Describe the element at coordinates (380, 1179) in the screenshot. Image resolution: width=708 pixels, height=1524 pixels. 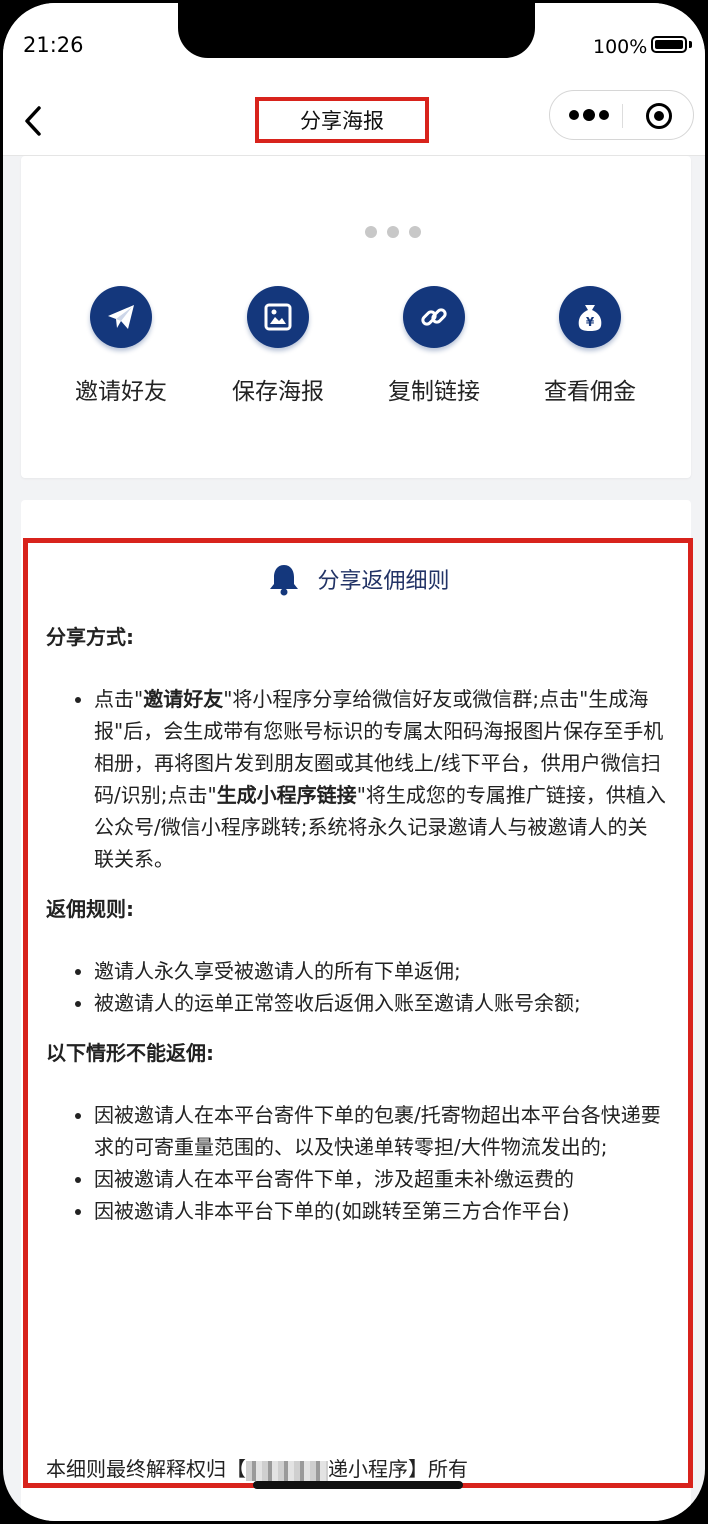
I see `list-item: 因被邀请人在本平台寄件下单，涉及超重未补缴运费的` at that location.